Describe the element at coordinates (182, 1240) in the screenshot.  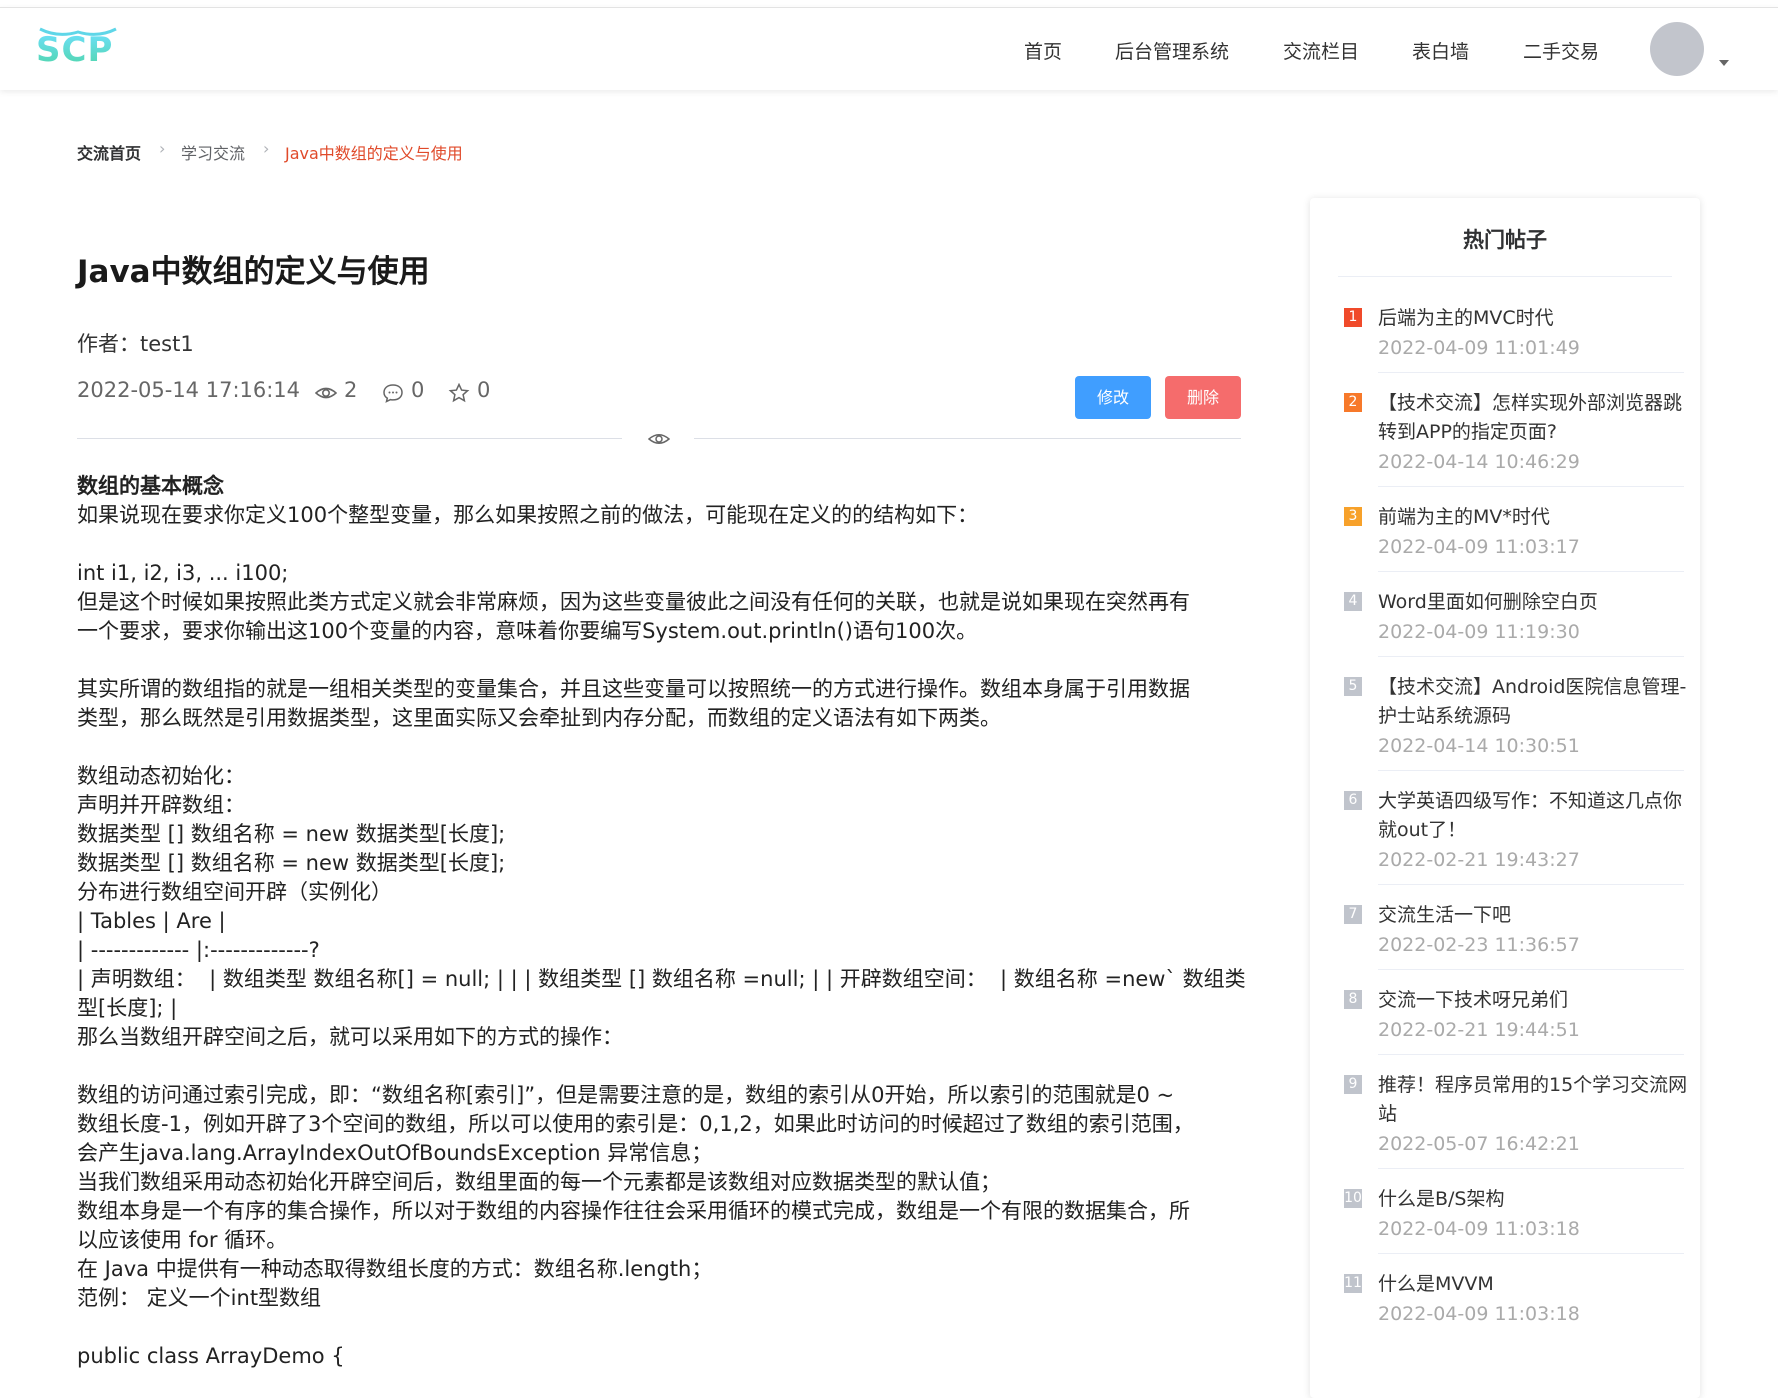
I see `content-line: 以应该使用 for 循环。` at that location.